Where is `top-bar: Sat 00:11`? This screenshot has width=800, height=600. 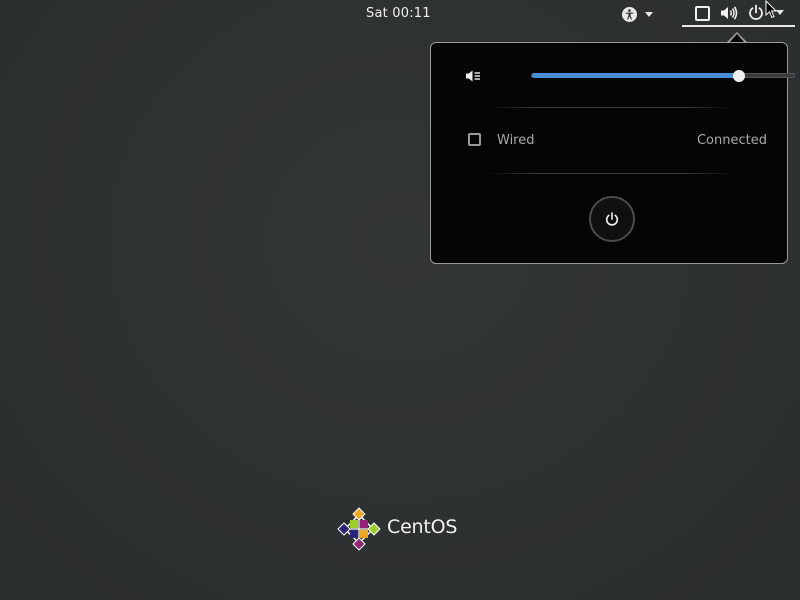 top-bar: Sat 00:11 is located at coordinates (400, 13).